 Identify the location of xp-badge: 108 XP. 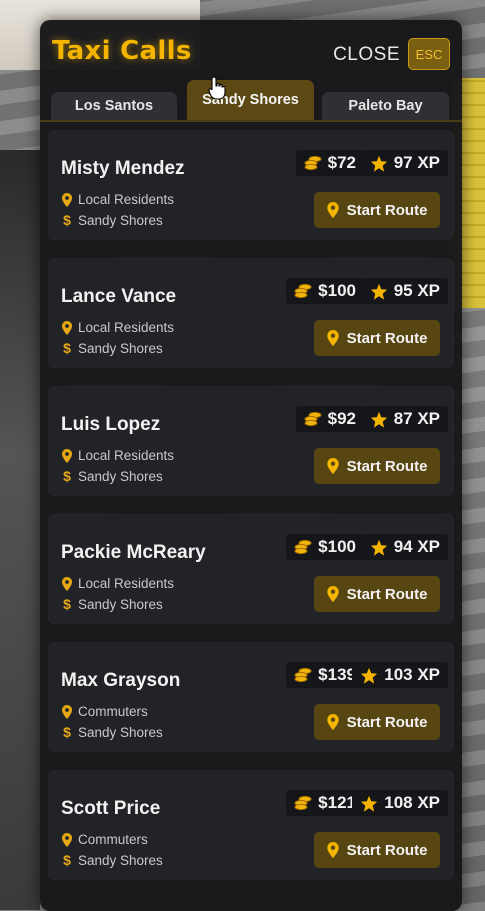
(400, 803).